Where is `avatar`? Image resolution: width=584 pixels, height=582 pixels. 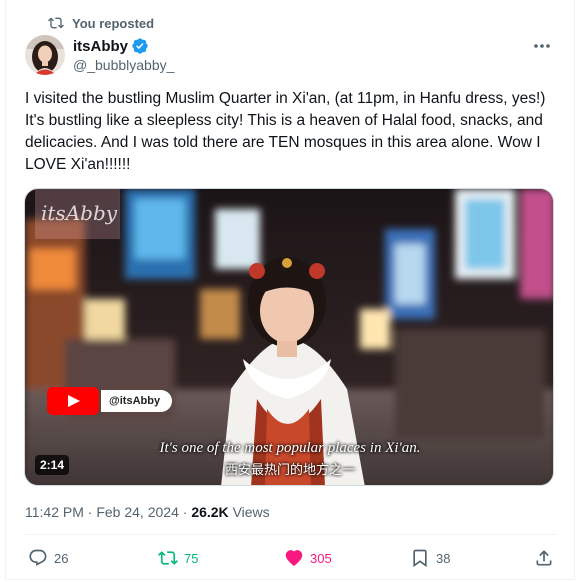 avatar is located at coordinates (45, 55).